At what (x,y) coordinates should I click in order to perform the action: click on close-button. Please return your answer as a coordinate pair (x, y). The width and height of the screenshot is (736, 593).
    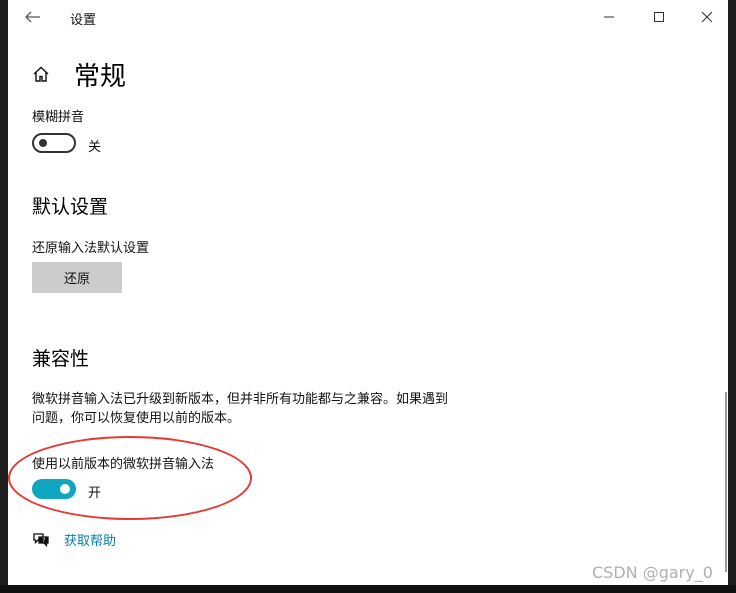
    Looking at the image, I should click on (707, 17).